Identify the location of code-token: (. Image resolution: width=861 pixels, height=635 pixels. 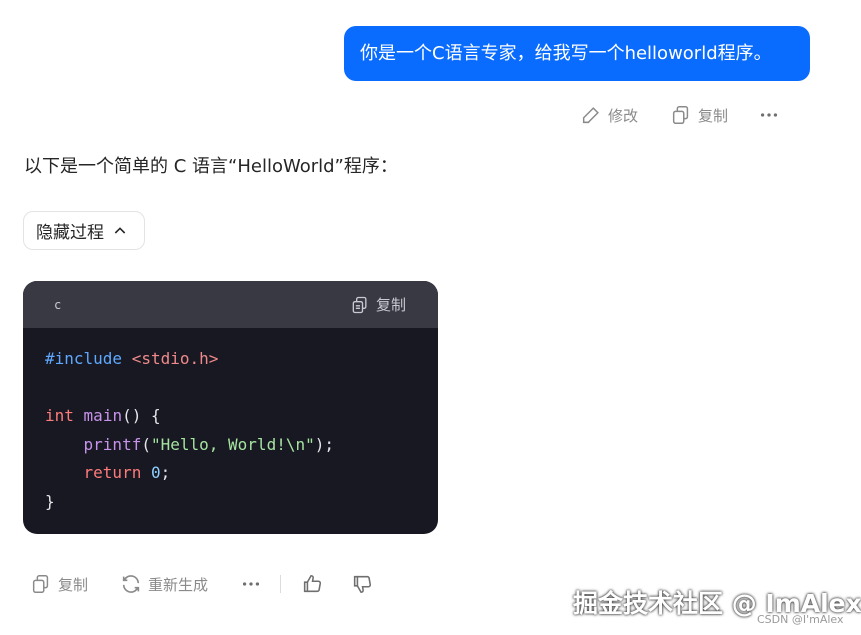
(146, 444).